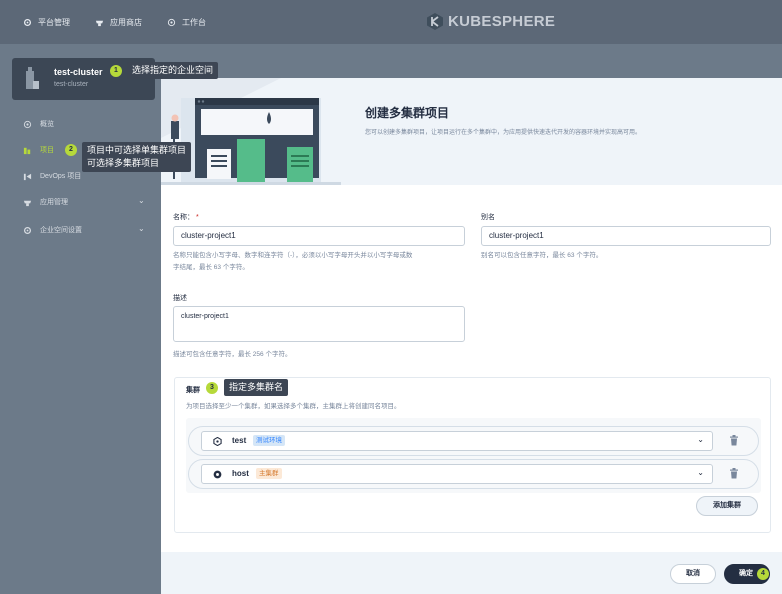 The width and height of the screenshot is (782, 594). What do you see at coordinates (171, 22) in the screenshot?
I see `dashboard-icon` at bounding box center [171, 22].